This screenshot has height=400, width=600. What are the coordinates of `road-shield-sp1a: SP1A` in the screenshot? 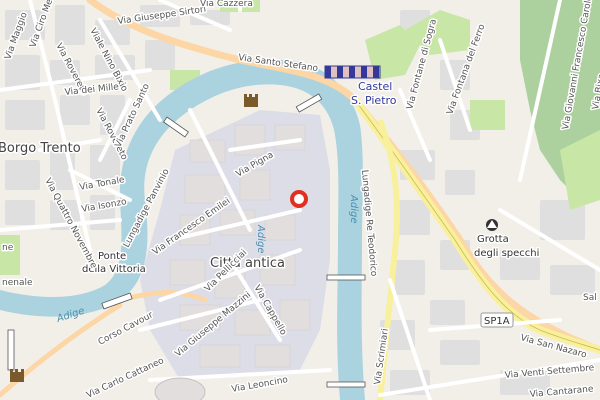 It's located at (497, 320).